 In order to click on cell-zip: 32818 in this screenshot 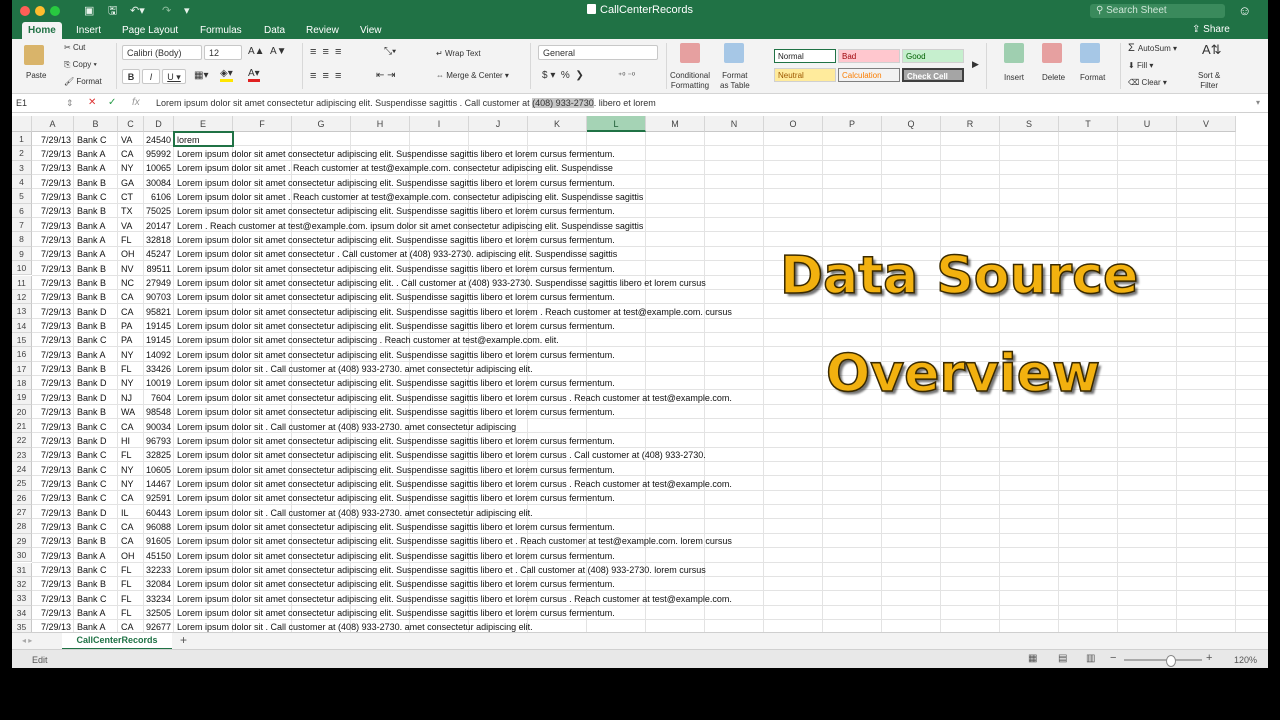, I will do `click(157, 240)`.